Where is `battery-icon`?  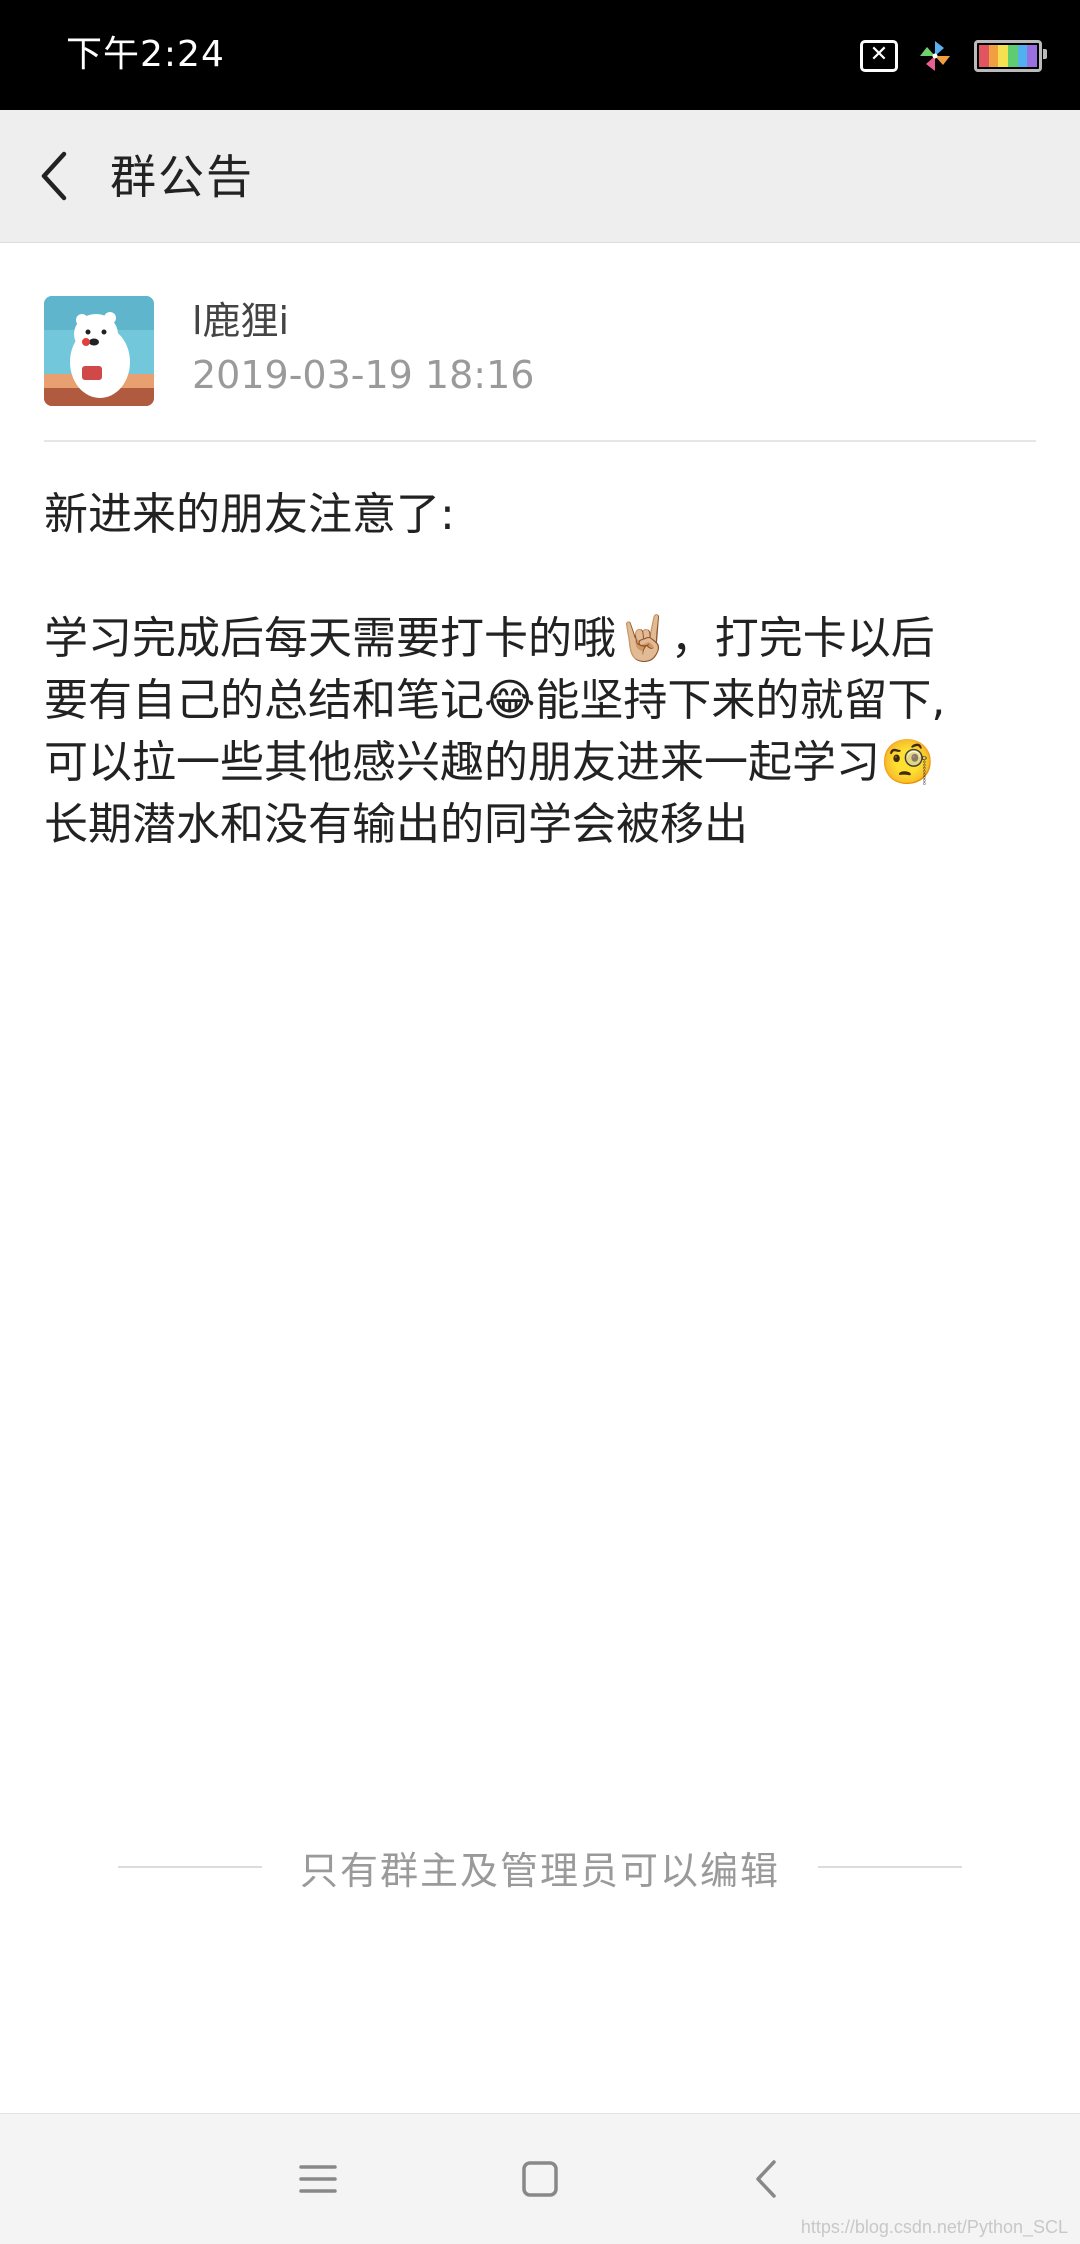 battery-icon is located at coordinates (1010, 56).